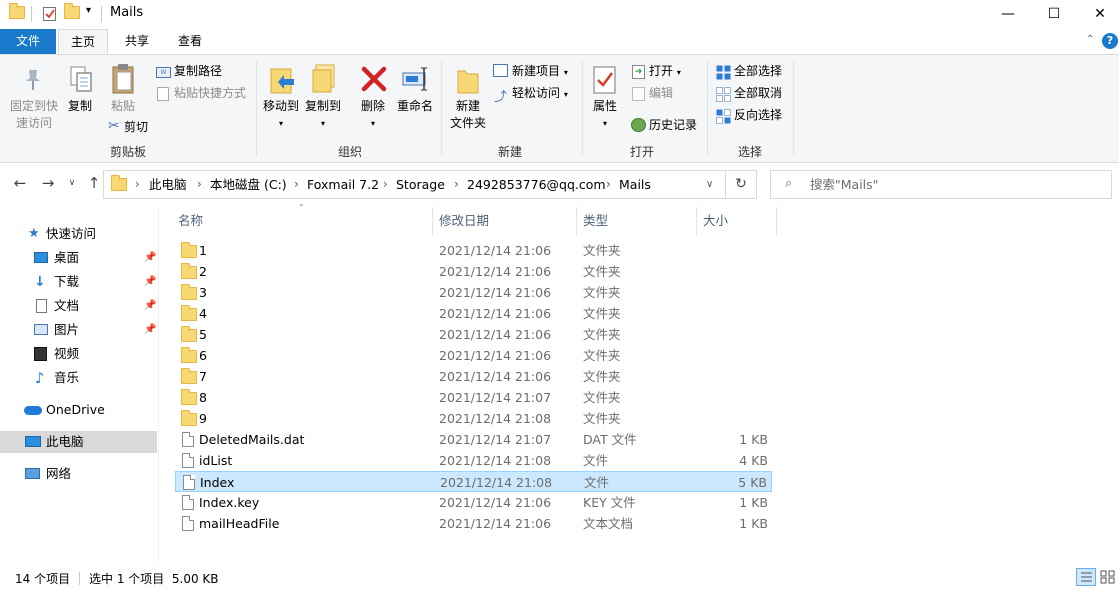  Describe the element at coordinates (373, 115) in the screenshot. I see `delete-button: 删除 ▾` at that location.